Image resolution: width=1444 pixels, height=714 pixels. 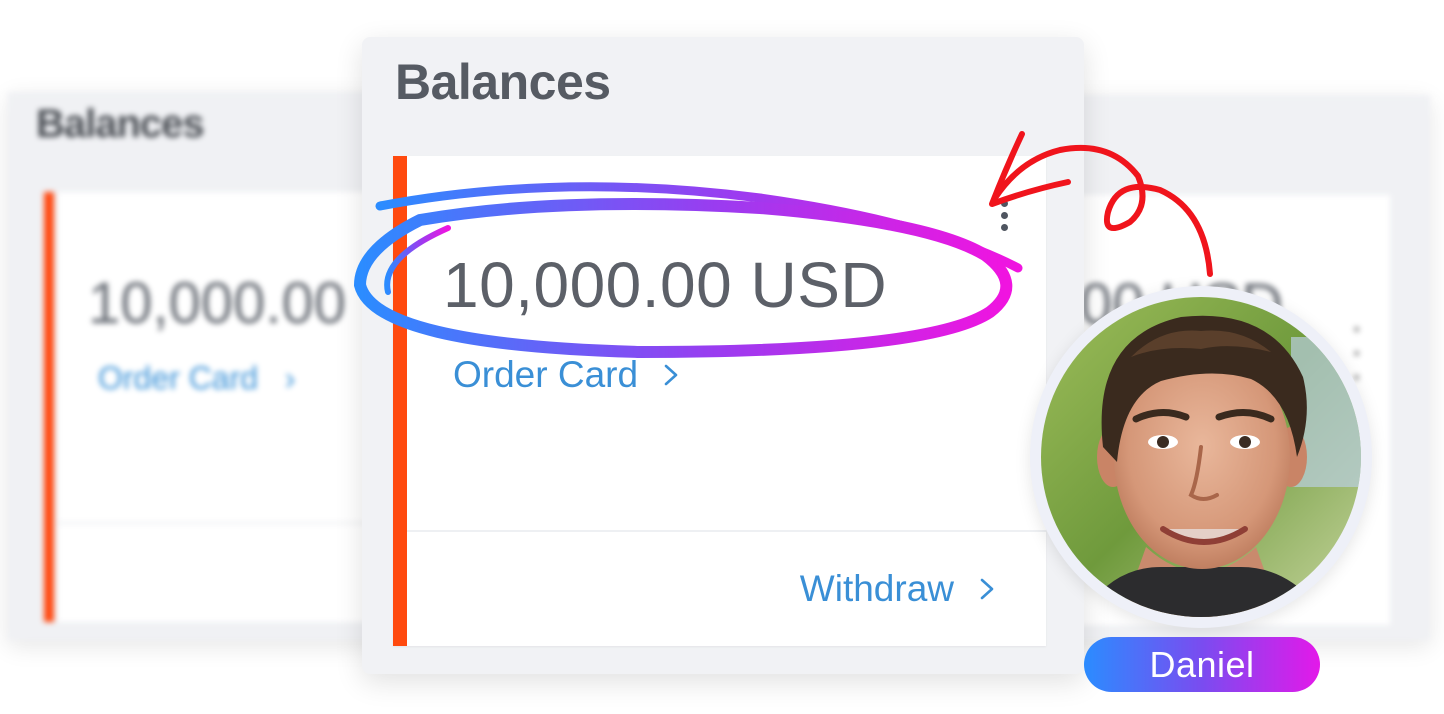 What do you see at coordinates (665, 285) in the screenshot?
I see `balance-amount: 10,000.00 USD` at bounding box center [665, 285].